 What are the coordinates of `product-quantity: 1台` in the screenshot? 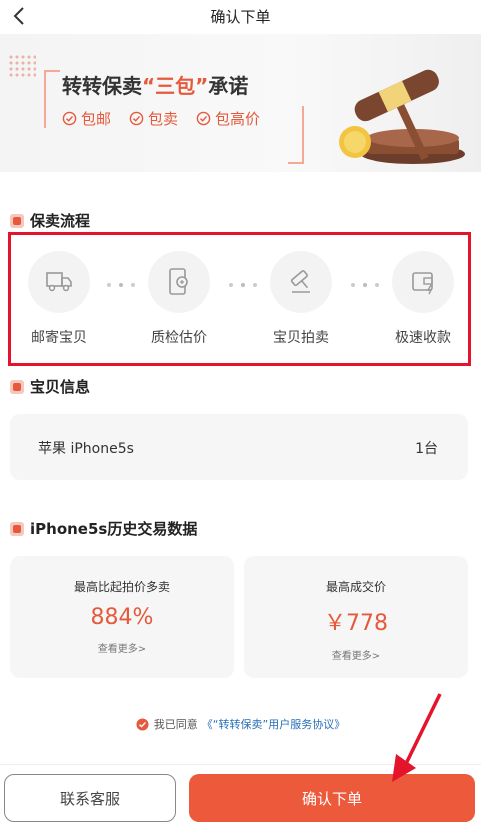 It's located at (426, 449).